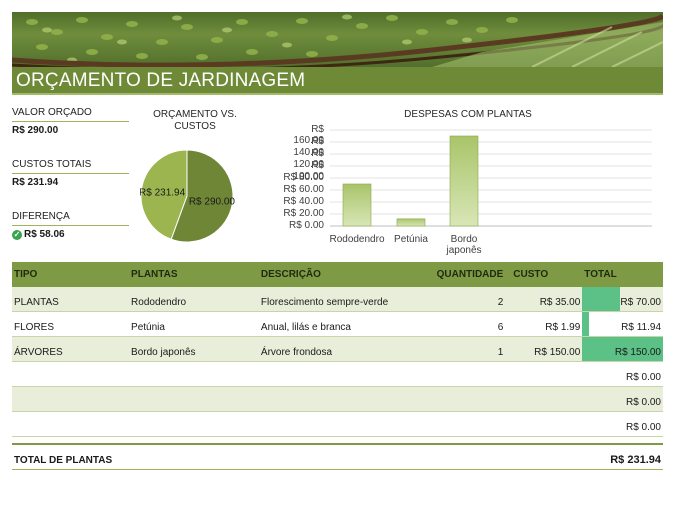 The image size is (675, 520). I want to click on cell-quantidade-text: 6, so click(500, 327).